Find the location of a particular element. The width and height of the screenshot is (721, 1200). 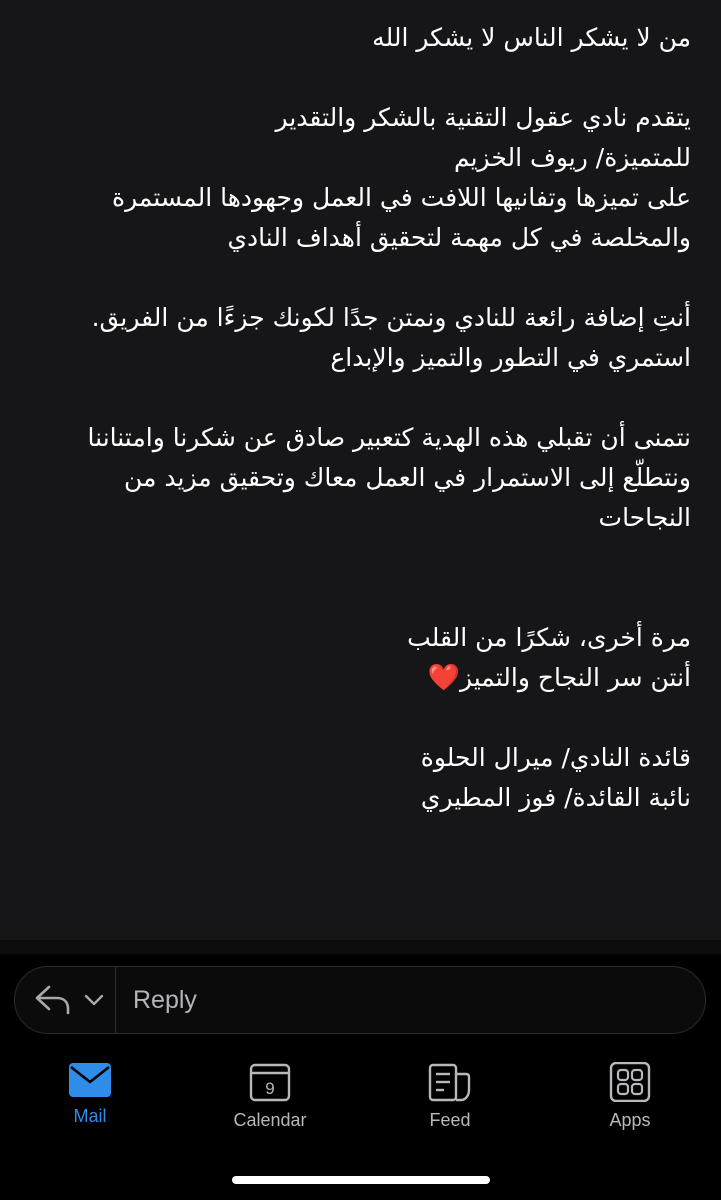

heart-emoji-icon: ❤️ is located at coordinates (443, 678).